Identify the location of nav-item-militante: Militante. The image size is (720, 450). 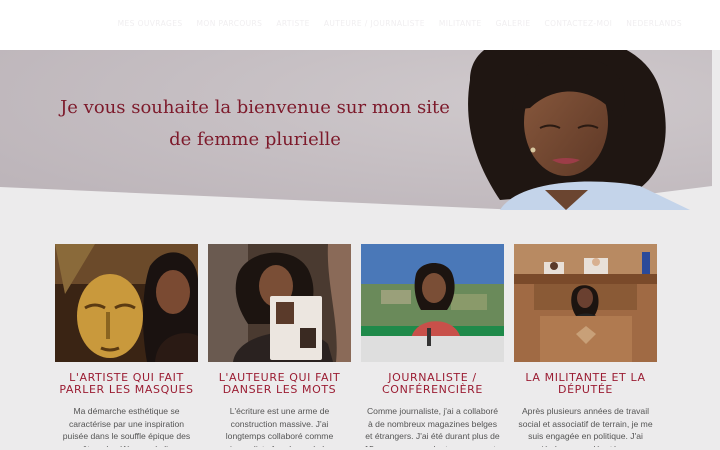
(460, 23).